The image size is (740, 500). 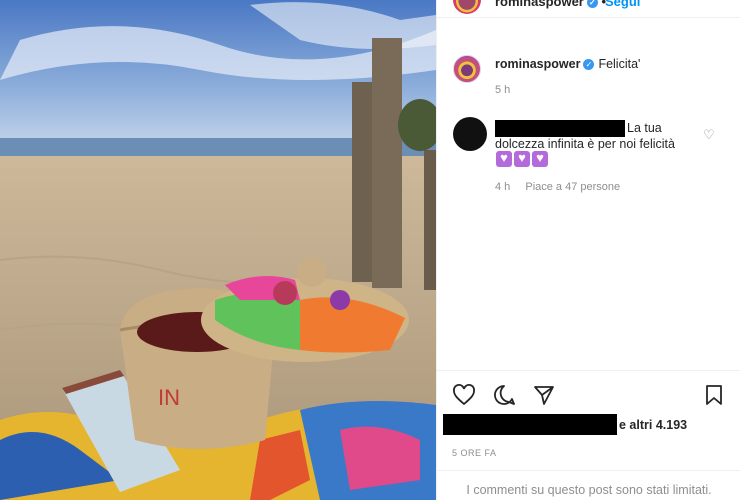 What do you see at coordinates (588, 395) in the screenshot?
I see `action-bar` at bounding box center [588, 395].